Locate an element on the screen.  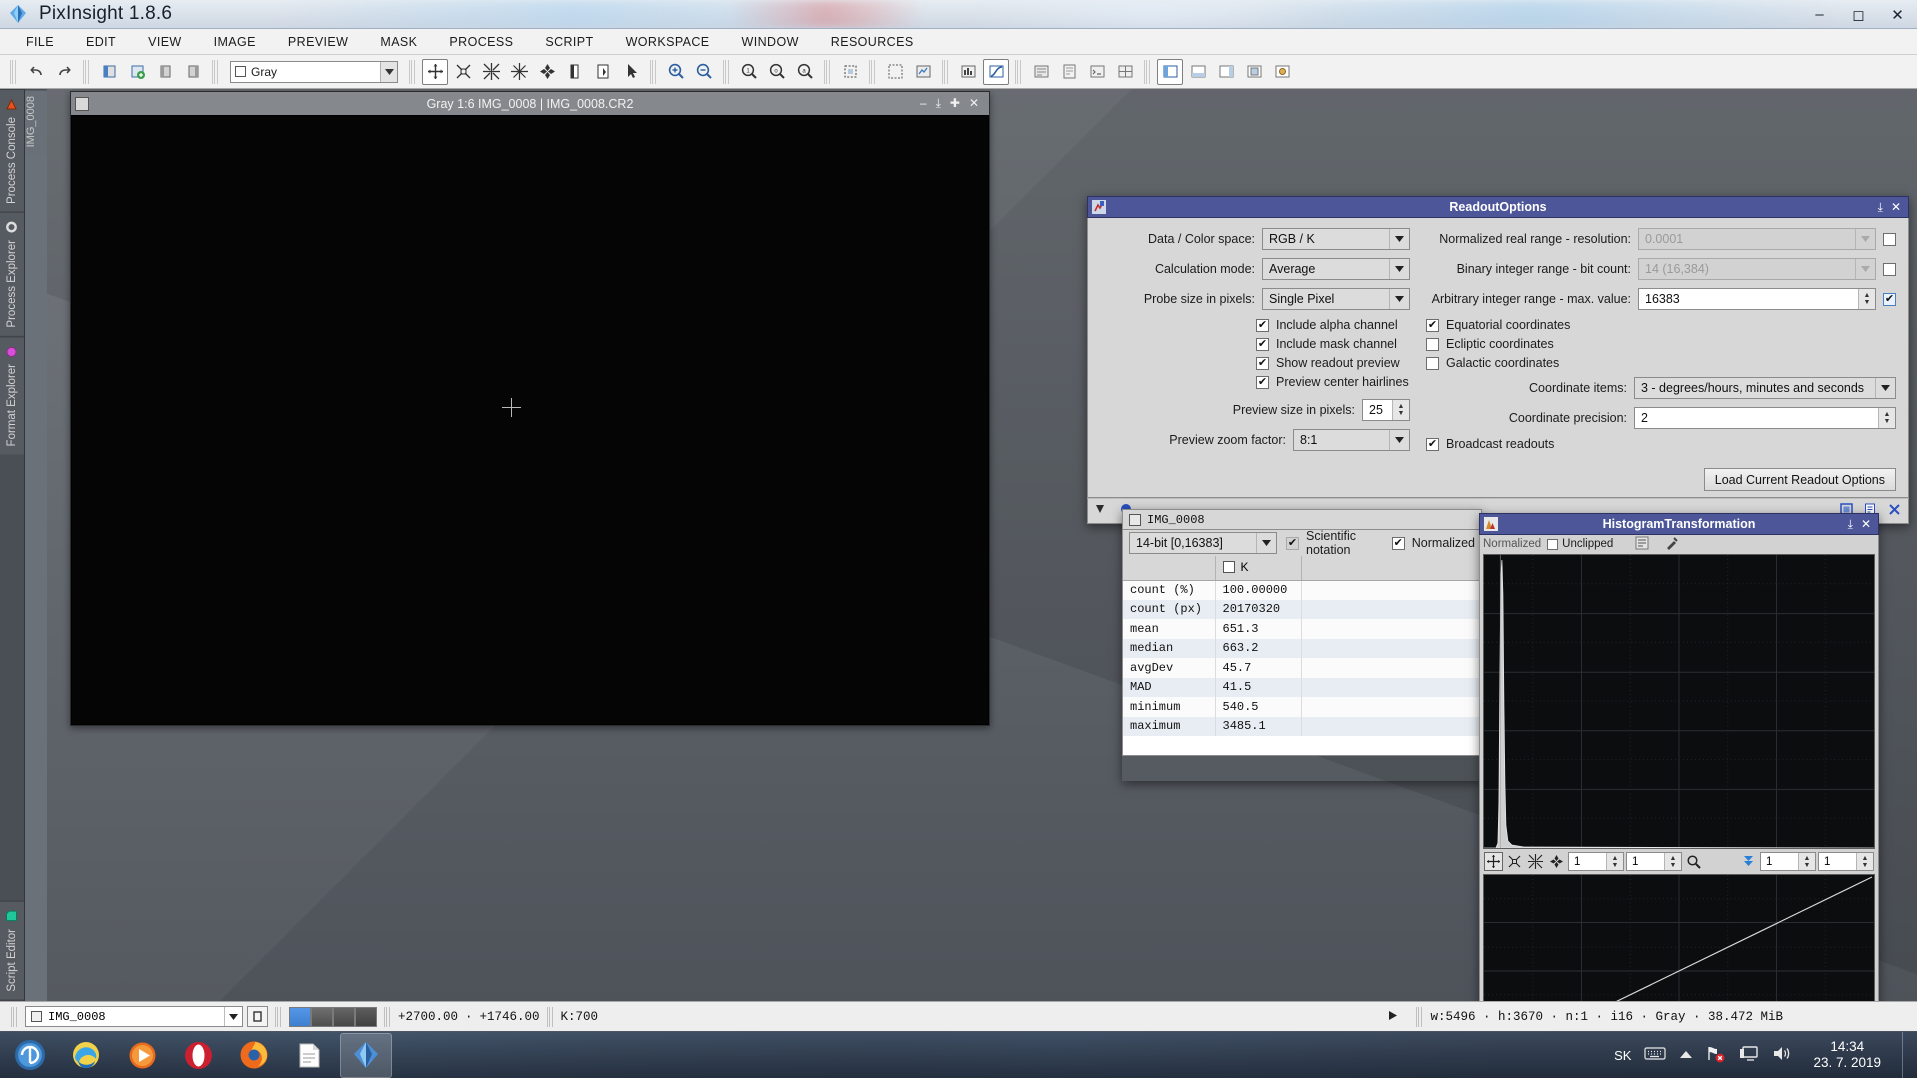
pixinsight-button is located at coordinates (366, 1055).